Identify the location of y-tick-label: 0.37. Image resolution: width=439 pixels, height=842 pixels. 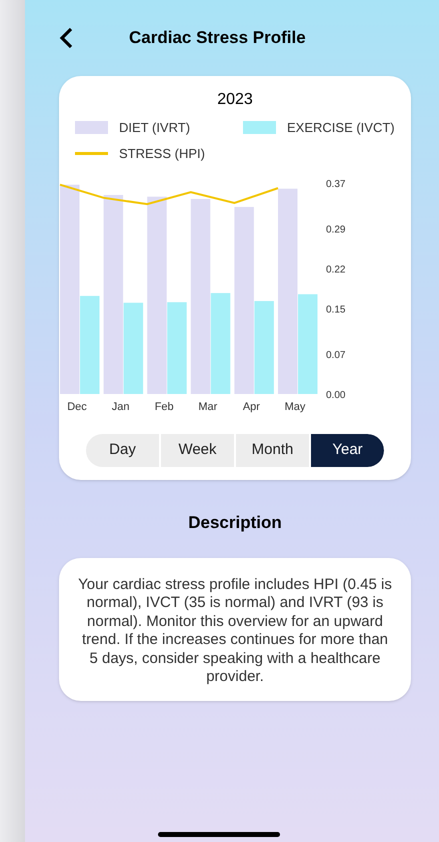
(336, 184).